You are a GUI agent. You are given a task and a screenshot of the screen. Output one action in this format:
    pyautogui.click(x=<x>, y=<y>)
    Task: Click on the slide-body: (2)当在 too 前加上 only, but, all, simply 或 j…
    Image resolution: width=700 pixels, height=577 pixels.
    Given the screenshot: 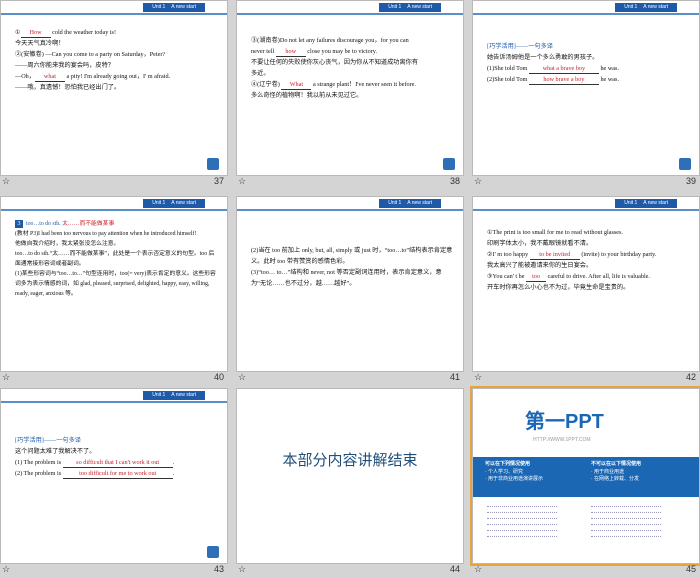 What is the action you would take?
    pyautogui.click(x=352, y=267)
    